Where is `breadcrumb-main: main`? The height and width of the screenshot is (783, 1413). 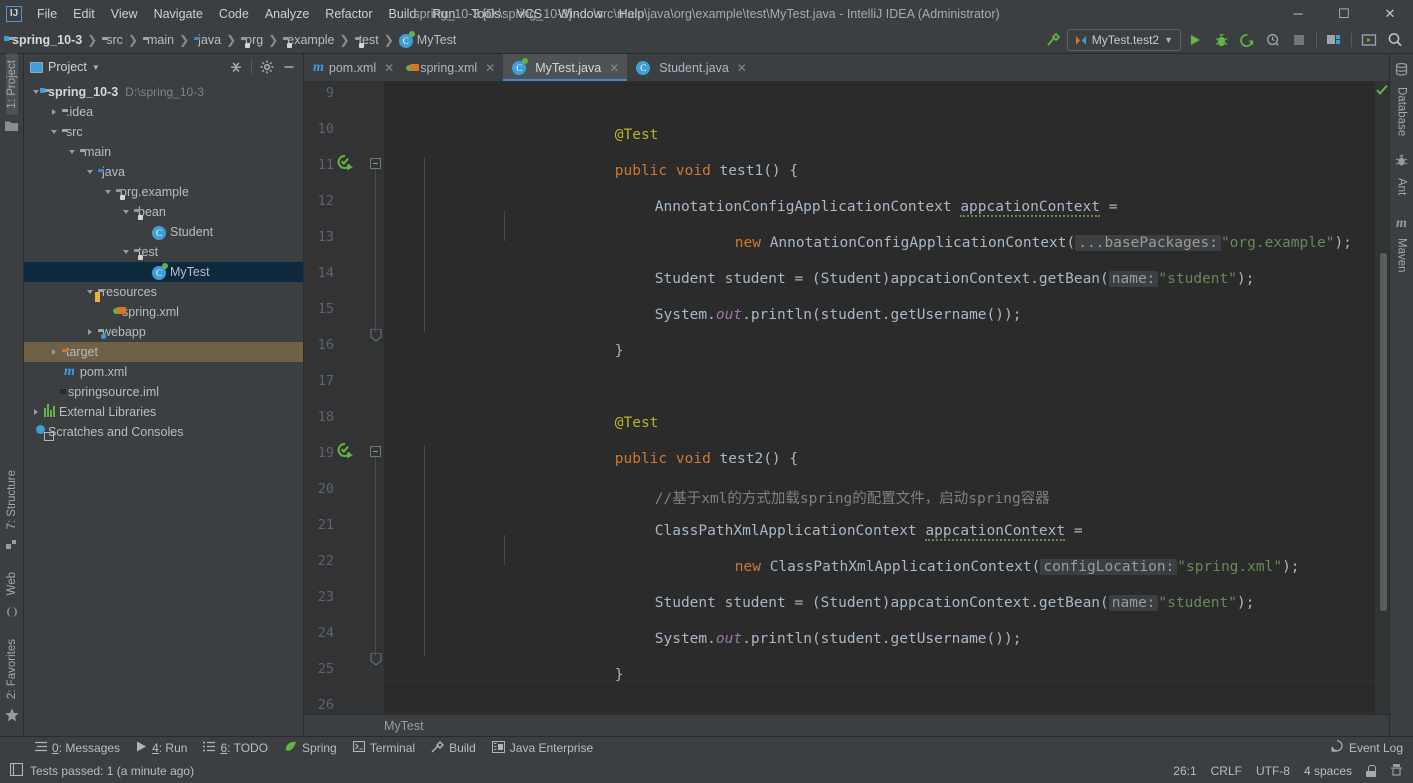
breadcrumb-main: main is located at coordinates (158, 40).